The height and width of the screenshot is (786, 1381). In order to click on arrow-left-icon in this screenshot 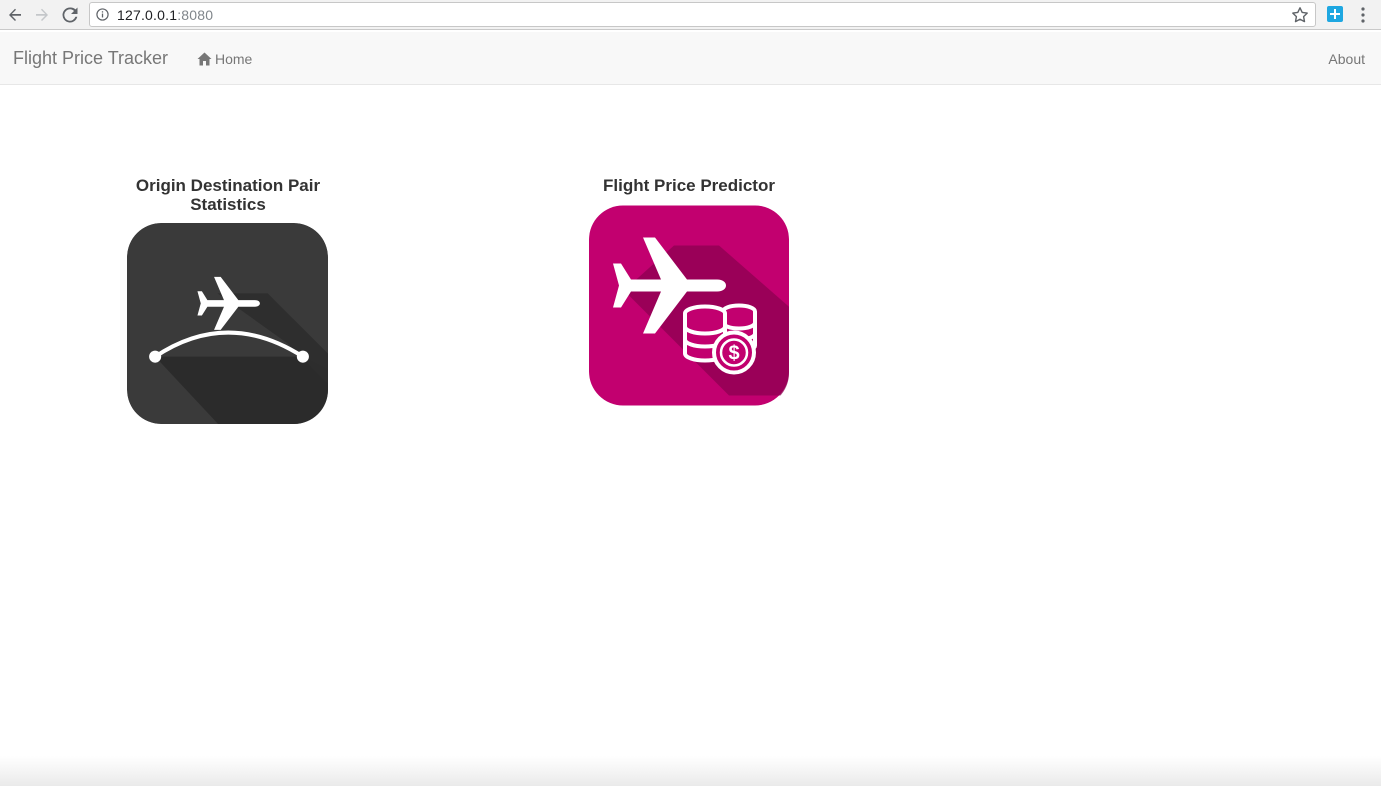, I will do `click(15, 14)`.